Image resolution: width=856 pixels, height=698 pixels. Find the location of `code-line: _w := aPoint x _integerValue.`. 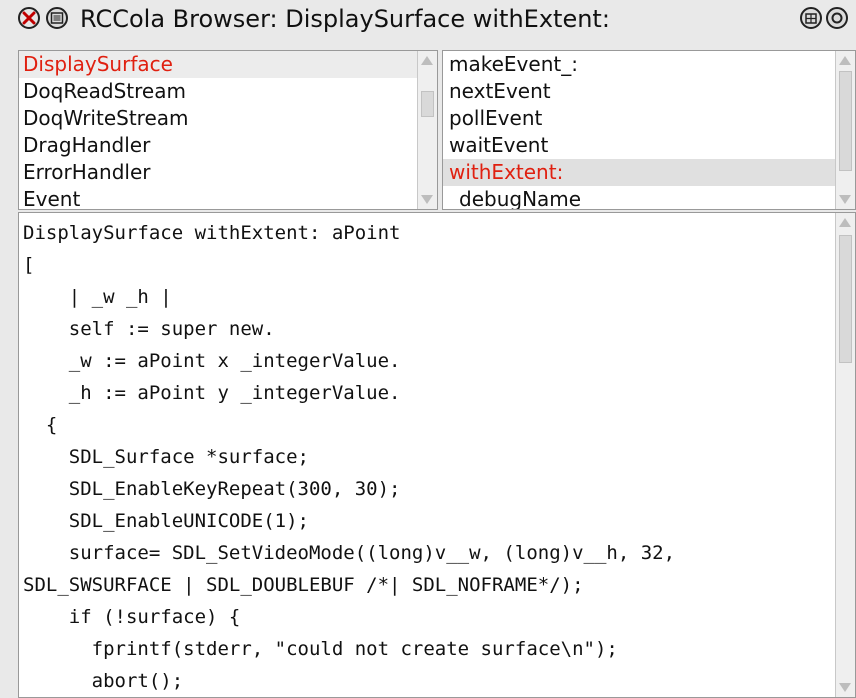

code-line: _w := aPoint x _integerValue. is located at coordinates (212, 361).